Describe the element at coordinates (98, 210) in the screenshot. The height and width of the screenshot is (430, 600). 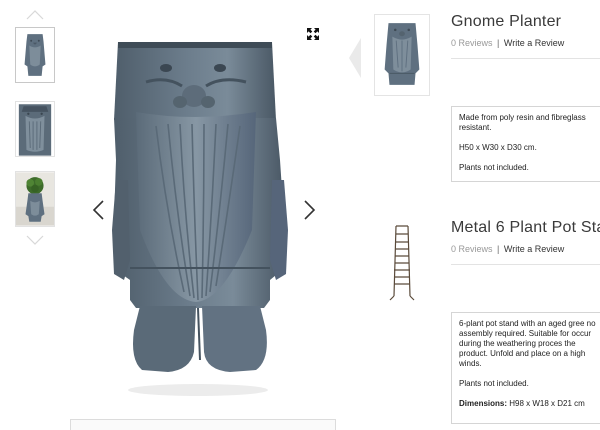
I see `chevron-left-icon` at that location.